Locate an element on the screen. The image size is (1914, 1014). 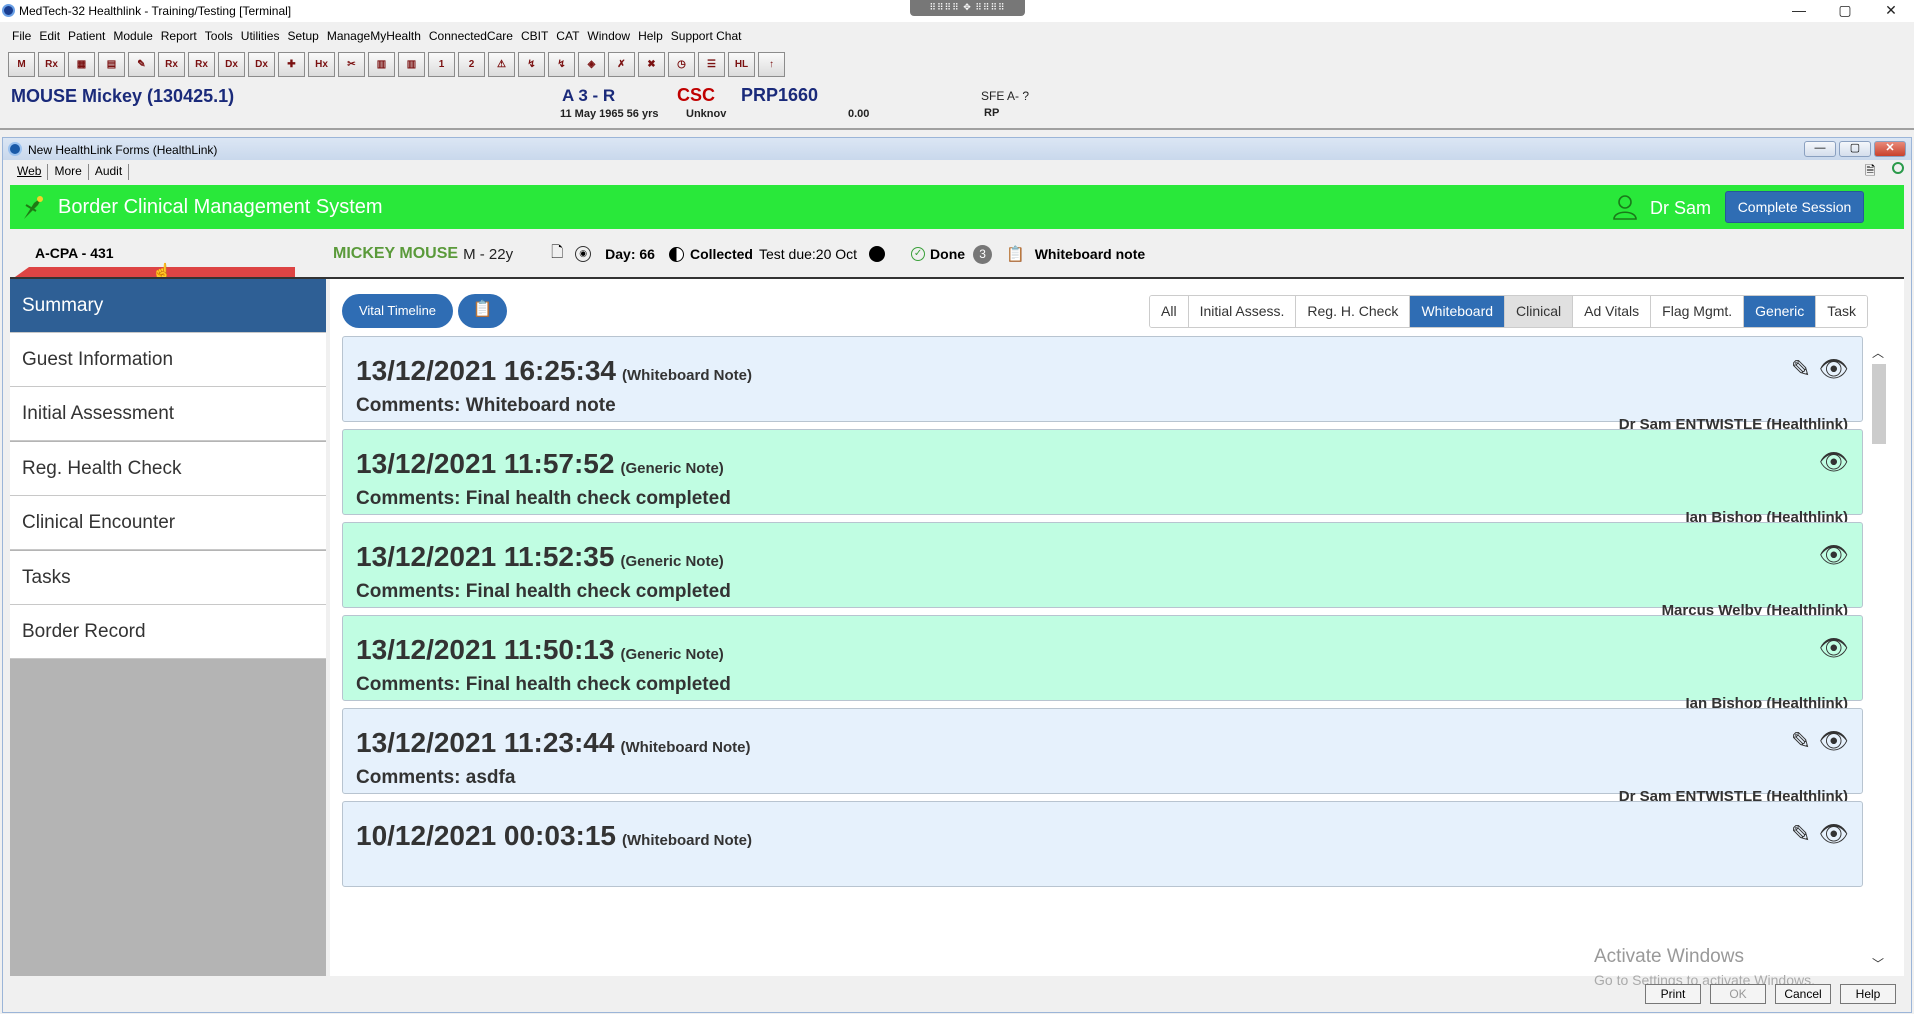
menu-edit: Edit is located at coordinates (49, 36).